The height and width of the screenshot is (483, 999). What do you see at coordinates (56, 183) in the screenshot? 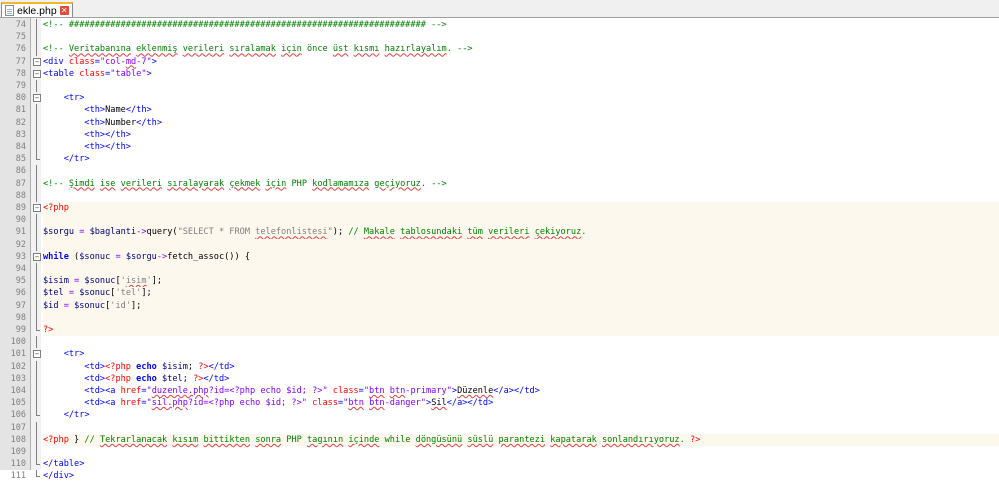
I see `code-token: <!--` at bounding box center [56, 183].